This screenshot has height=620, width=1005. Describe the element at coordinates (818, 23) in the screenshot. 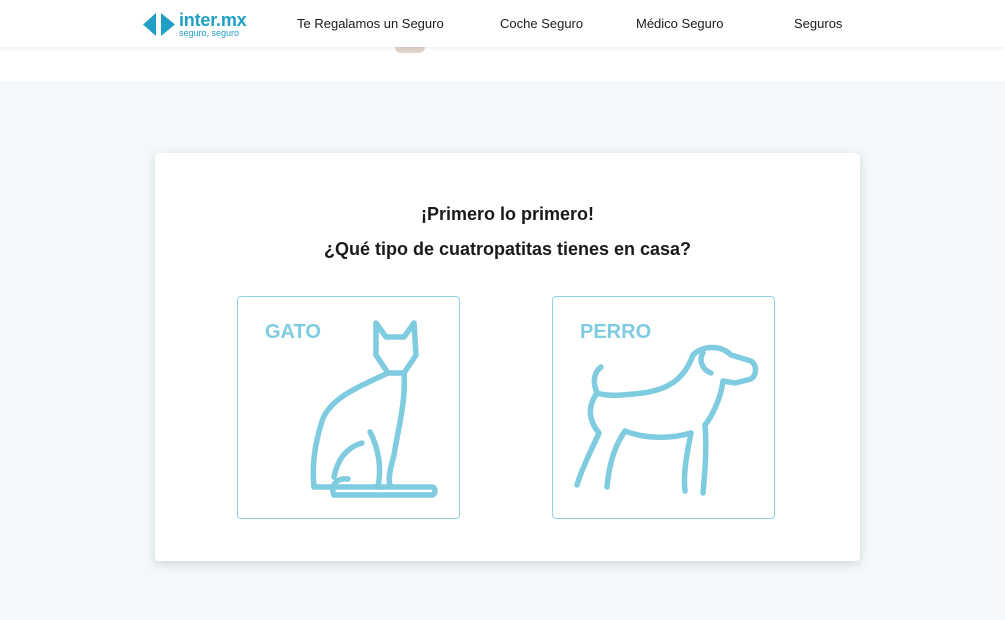

I see `nav-link-seguros: Seguros` at that location.